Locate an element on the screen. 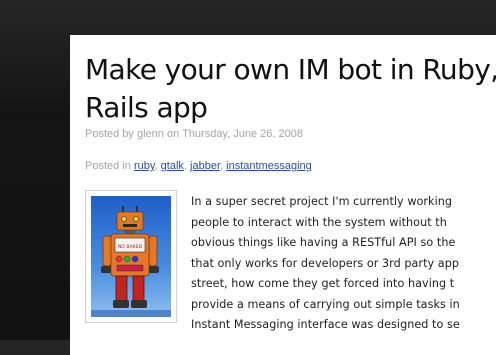 This screenshot has width=496, height=355. tag-link-gtalk: gtalk is located at coordinates (172, 166).